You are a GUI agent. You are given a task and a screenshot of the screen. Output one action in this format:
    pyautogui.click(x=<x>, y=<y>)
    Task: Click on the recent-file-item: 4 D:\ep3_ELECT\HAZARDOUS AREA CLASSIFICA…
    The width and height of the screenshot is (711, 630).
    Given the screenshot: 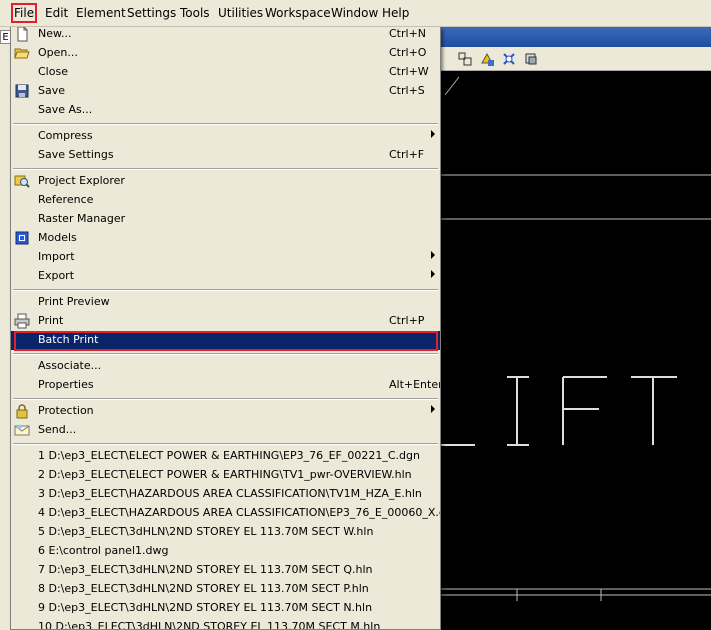 What is the action you would take?
    pyautogui.click(x=225, y=513)
    